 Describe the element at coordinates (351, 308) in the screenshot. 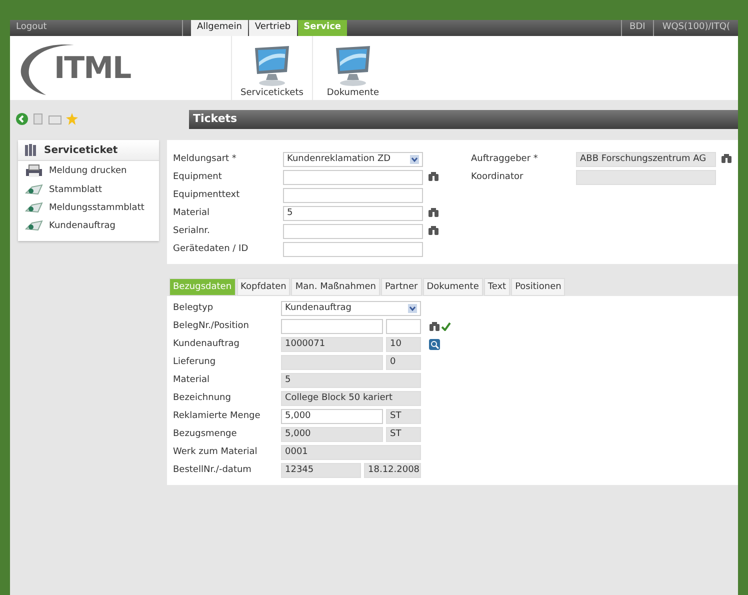

I see `dropdown-field: Kundenauftrag` at that location.